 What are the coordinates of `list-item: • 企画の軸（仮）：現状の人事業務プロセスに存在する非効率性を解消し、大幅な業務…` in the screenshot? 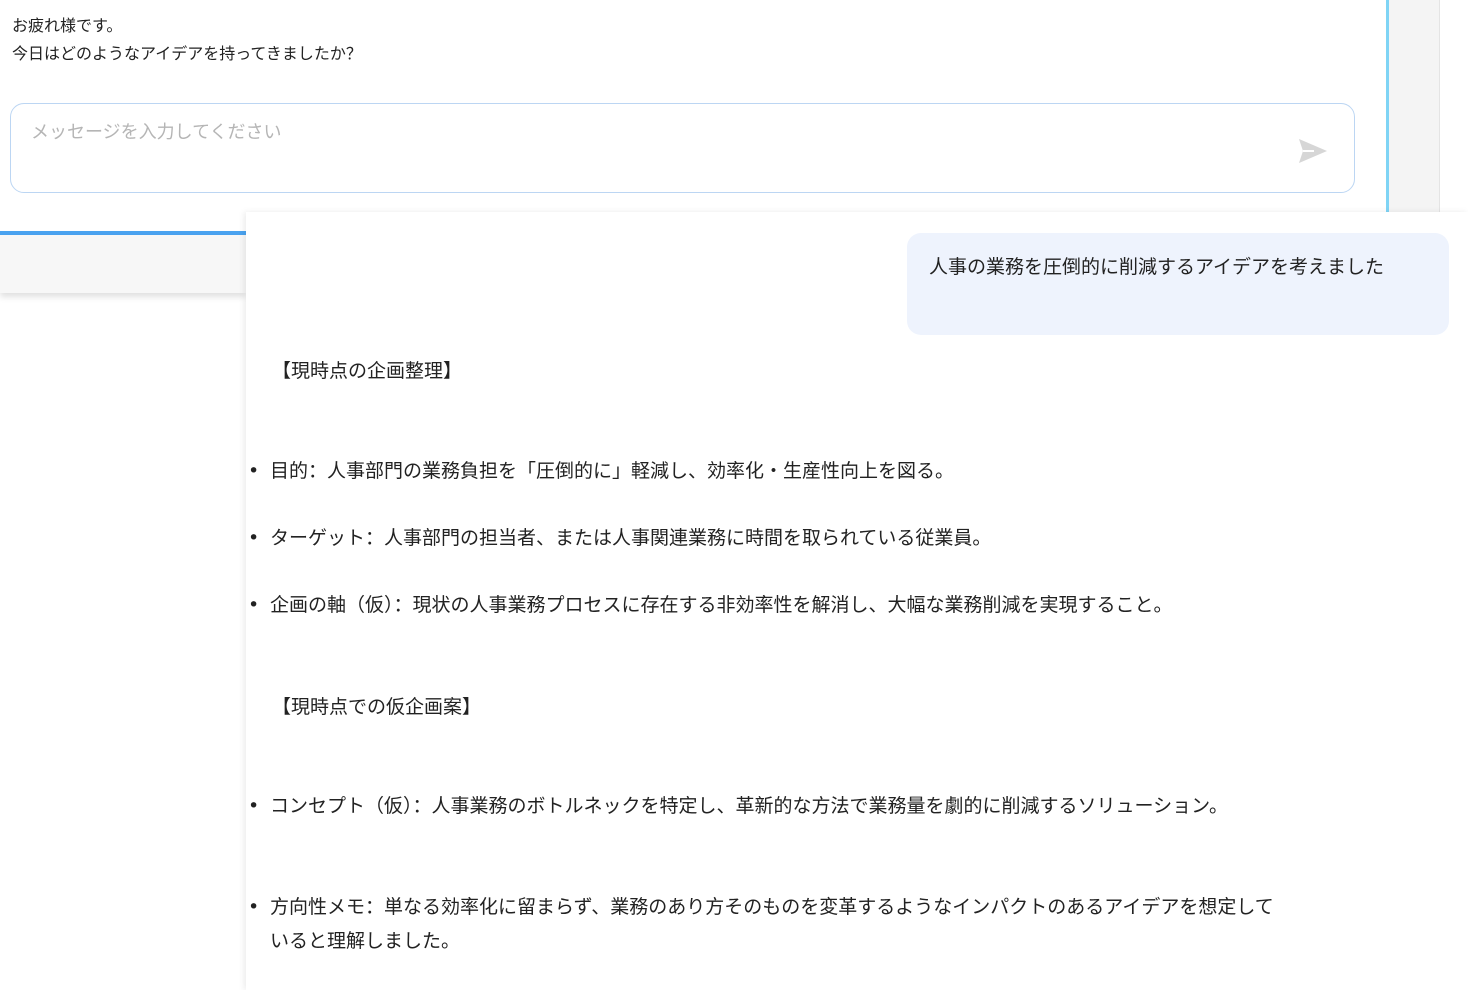 It's located at (710, 605).